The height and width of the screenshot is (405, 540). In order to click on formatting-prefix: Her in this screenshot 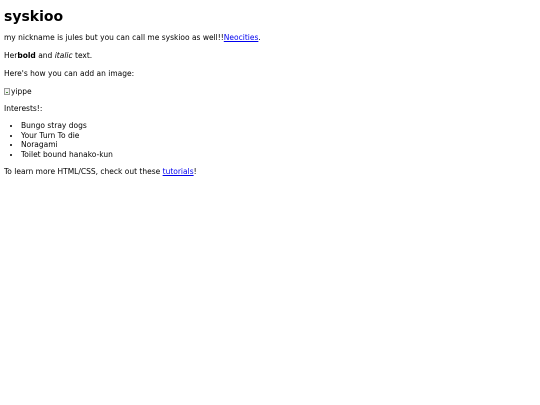, I will do `click(11, 56)`.